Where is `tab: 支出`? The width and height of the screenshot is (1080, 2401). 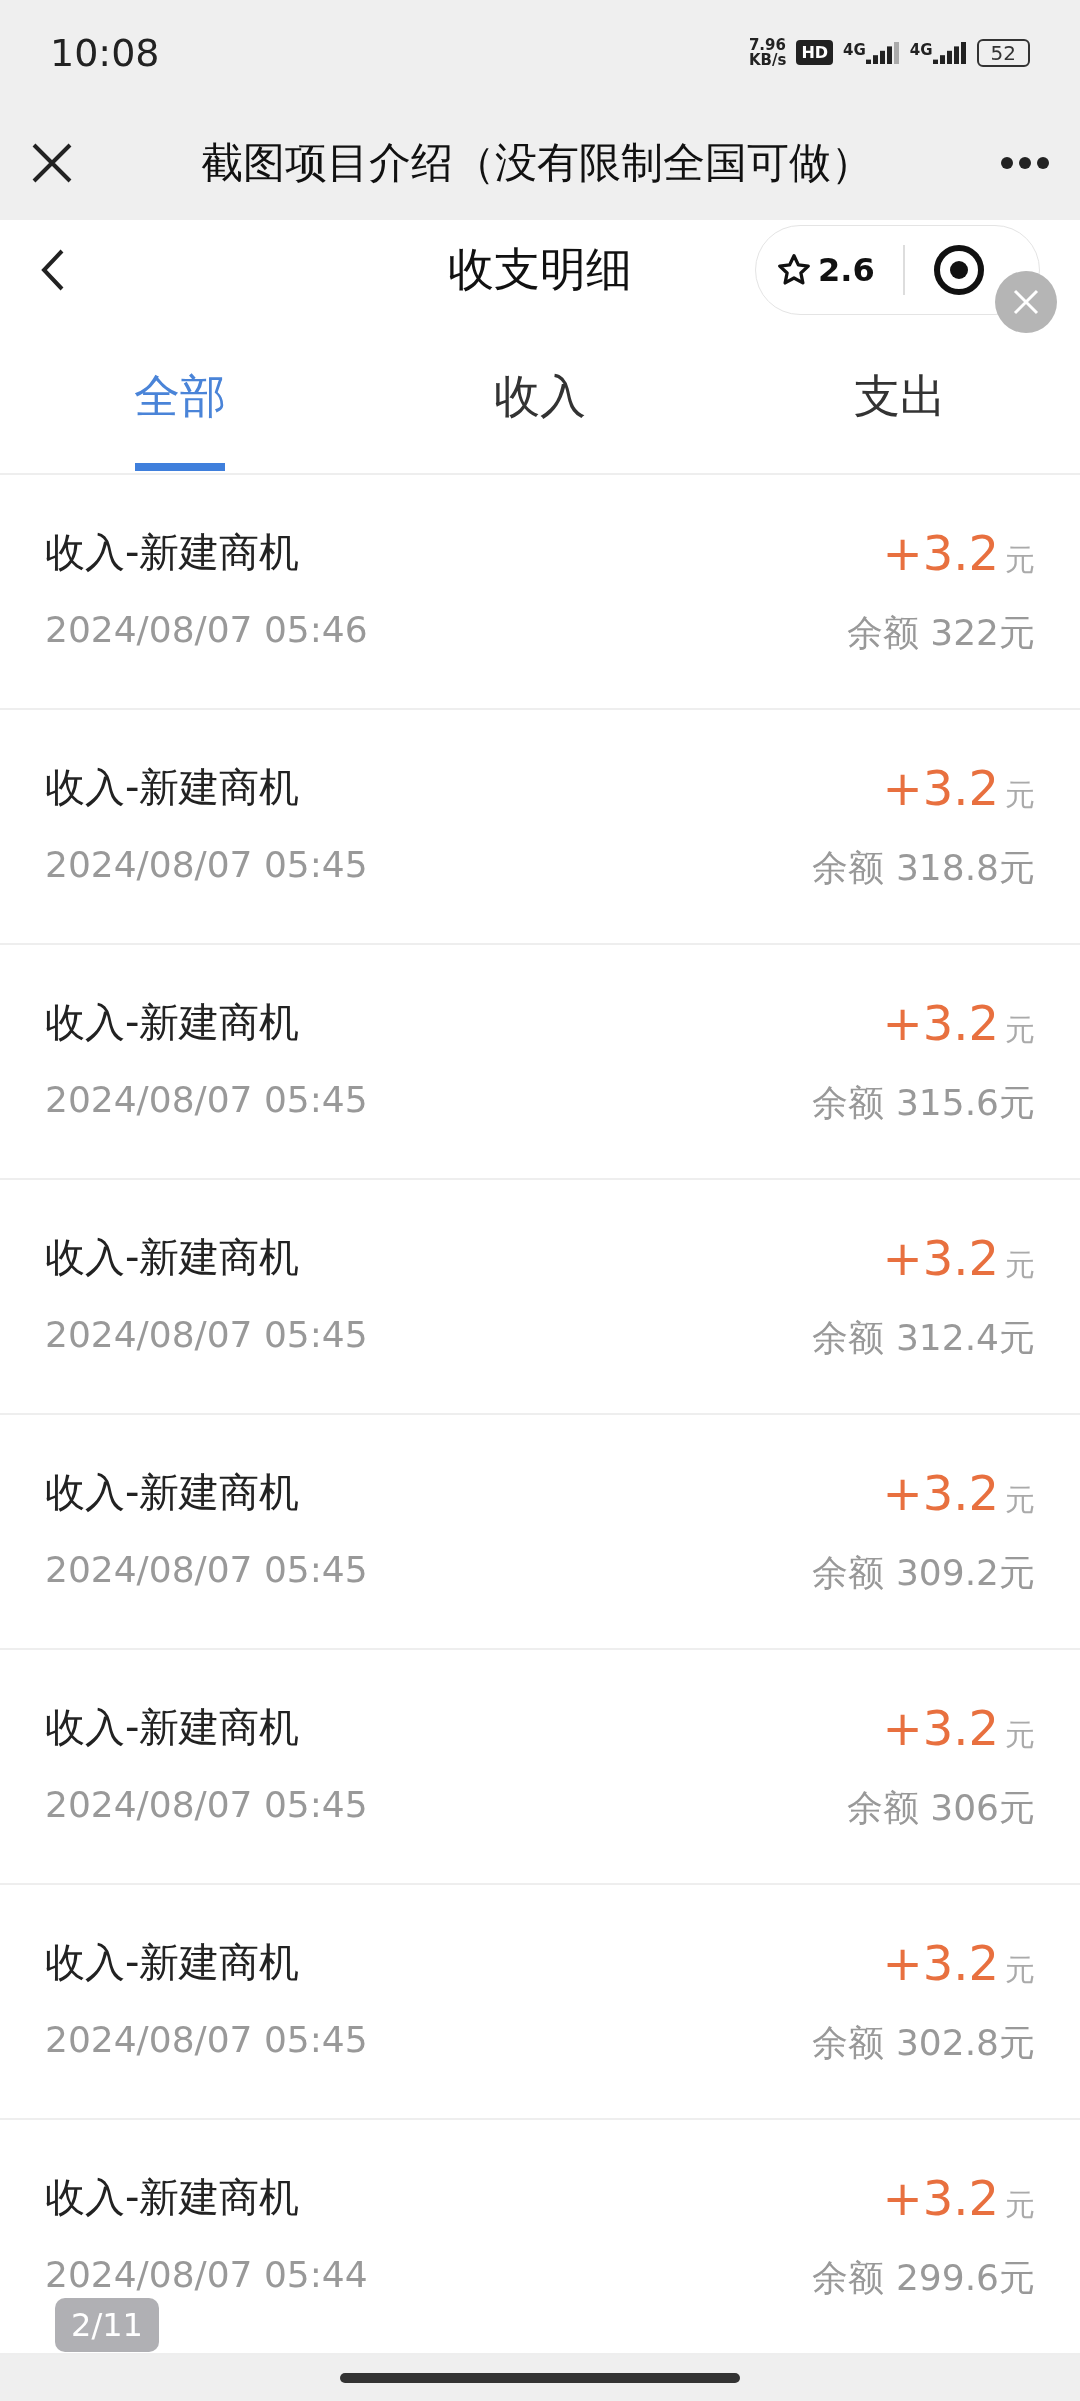
tab: 支出 is located at coordinates (900, 396).